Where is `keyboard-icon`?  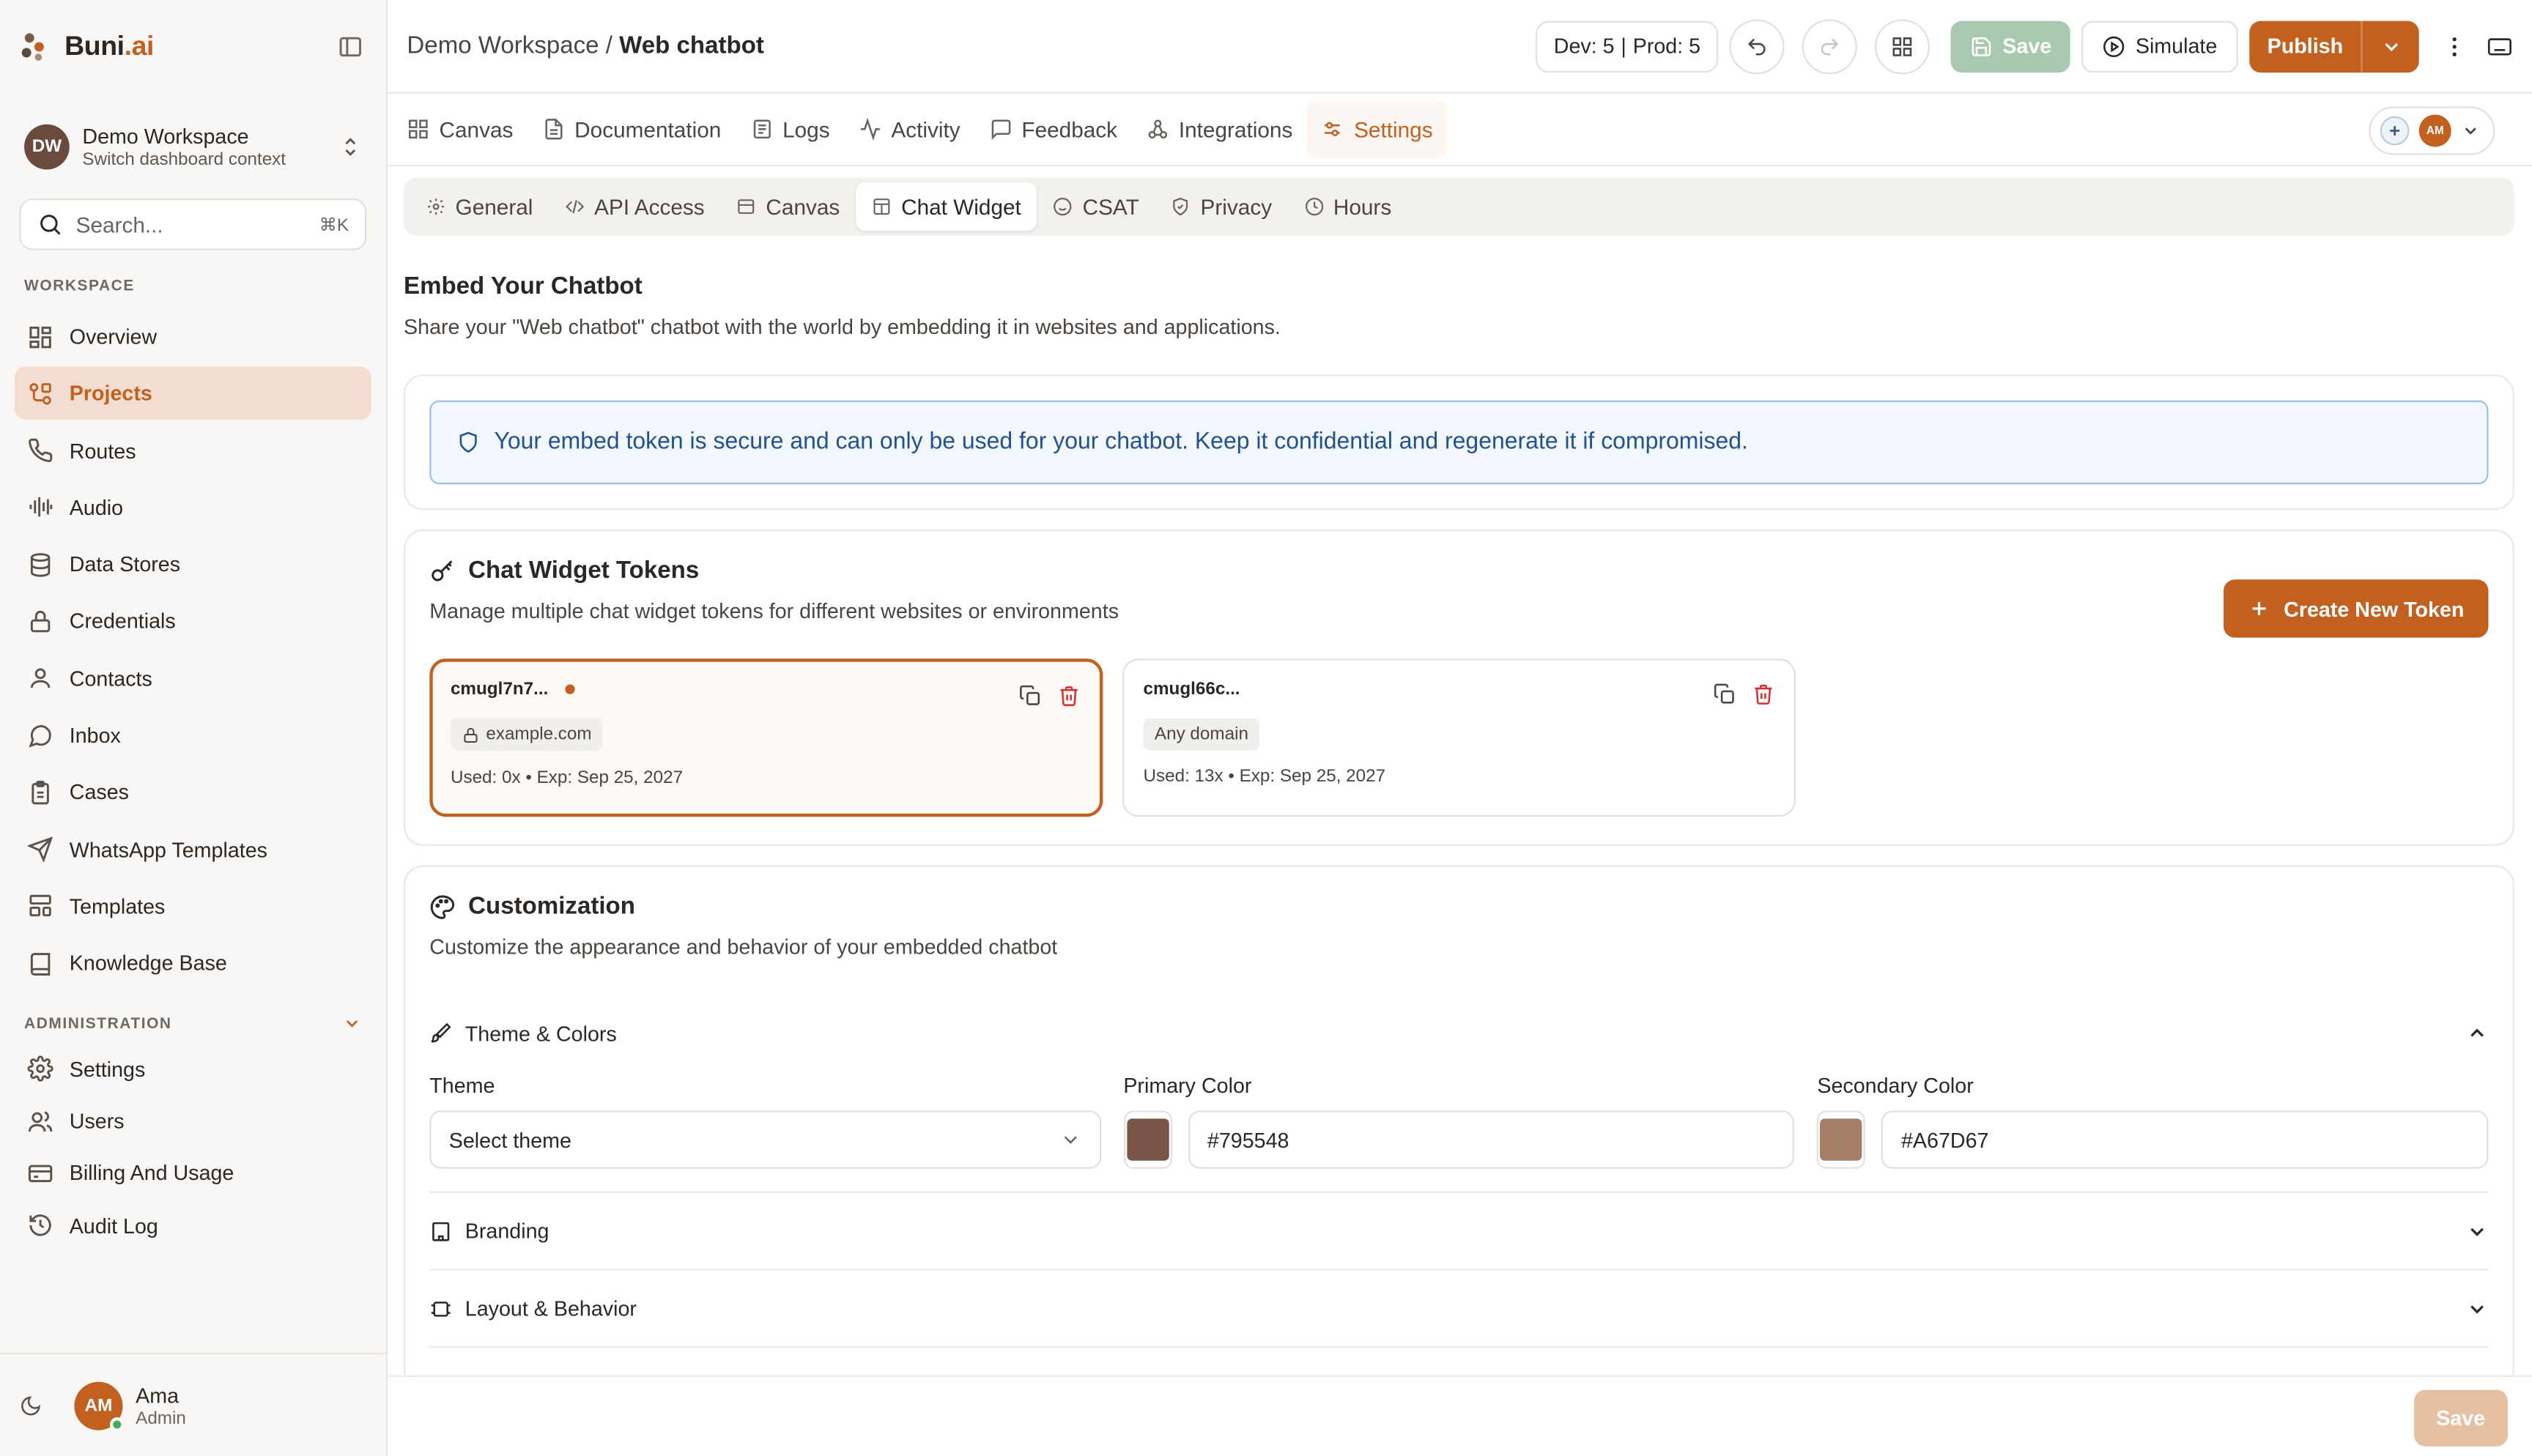
keyboard-icon is located at coordinates (2499, 46).